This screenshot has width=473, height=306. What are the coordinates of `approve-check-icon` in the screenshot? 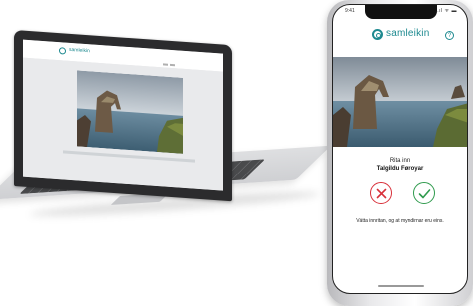 It's located at (424, 194).